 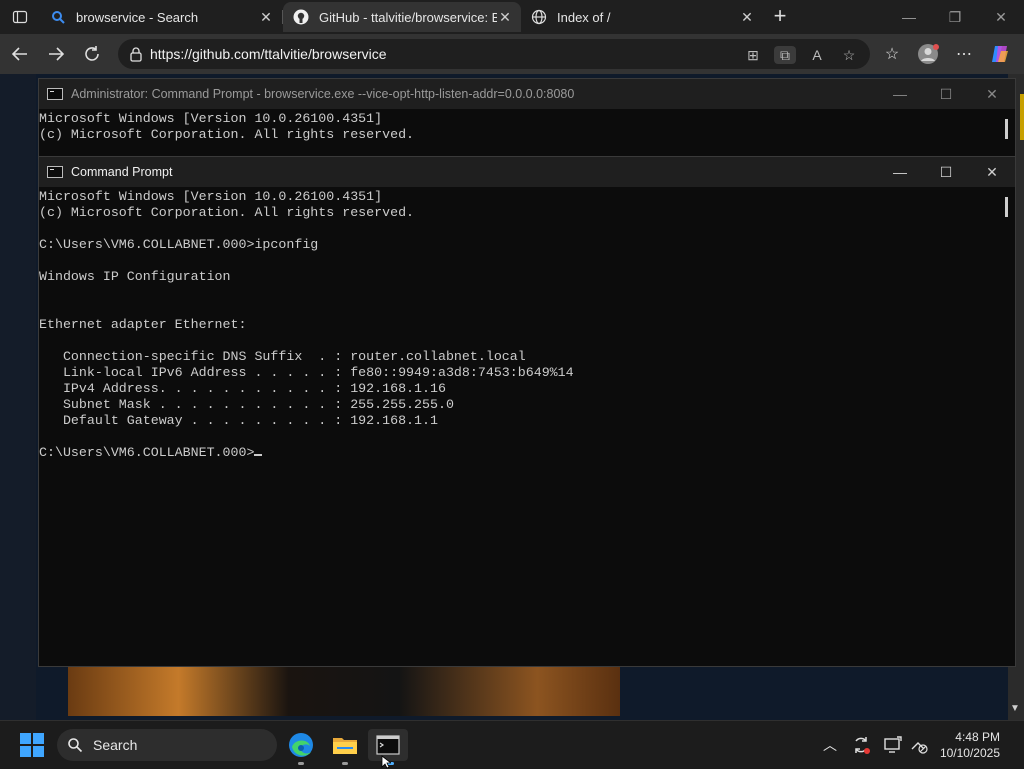 What do you see at coordinates (115, 745) in the screenshot?
I see `search-label: Search` at bounding box center [115, 745].